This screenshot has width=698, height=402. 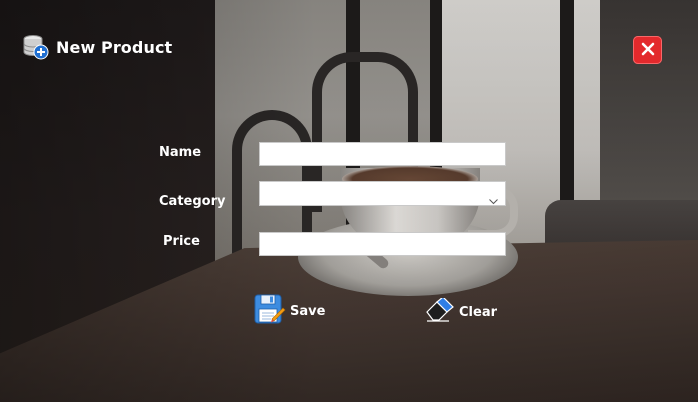 I want to click on chevron-down-icon, so click(x=493, y=197).